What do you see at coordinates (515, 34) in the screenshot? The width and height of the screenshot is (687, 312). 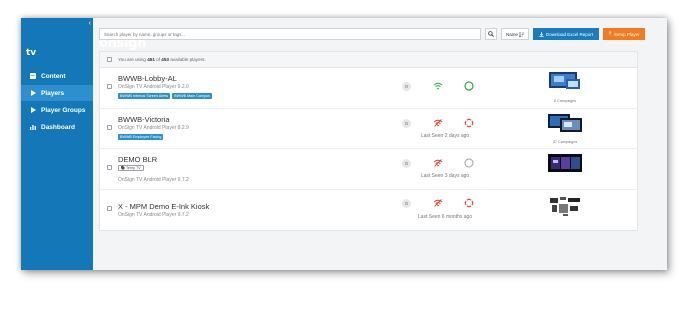 I see `sort-by-name-button: Name` at bounding box center [515, 34].